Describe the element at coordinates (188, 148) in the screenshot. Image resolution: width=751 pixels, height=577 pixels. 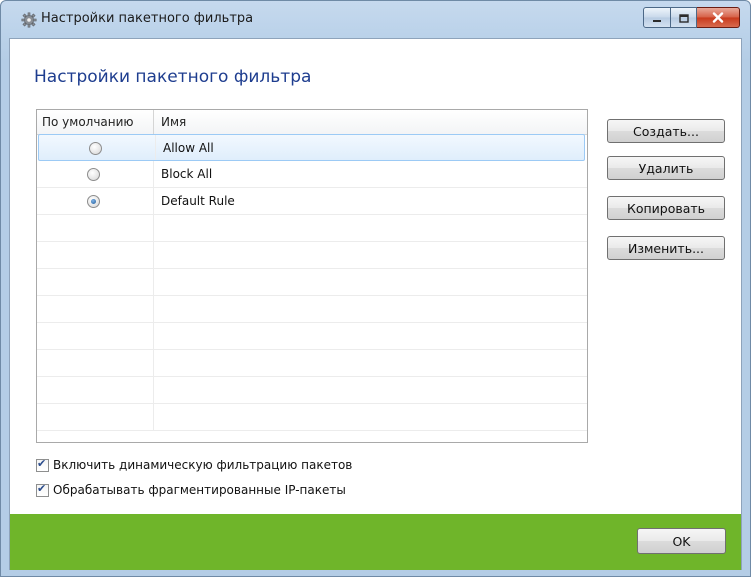
I see `rule-name: Allow All` at that location.